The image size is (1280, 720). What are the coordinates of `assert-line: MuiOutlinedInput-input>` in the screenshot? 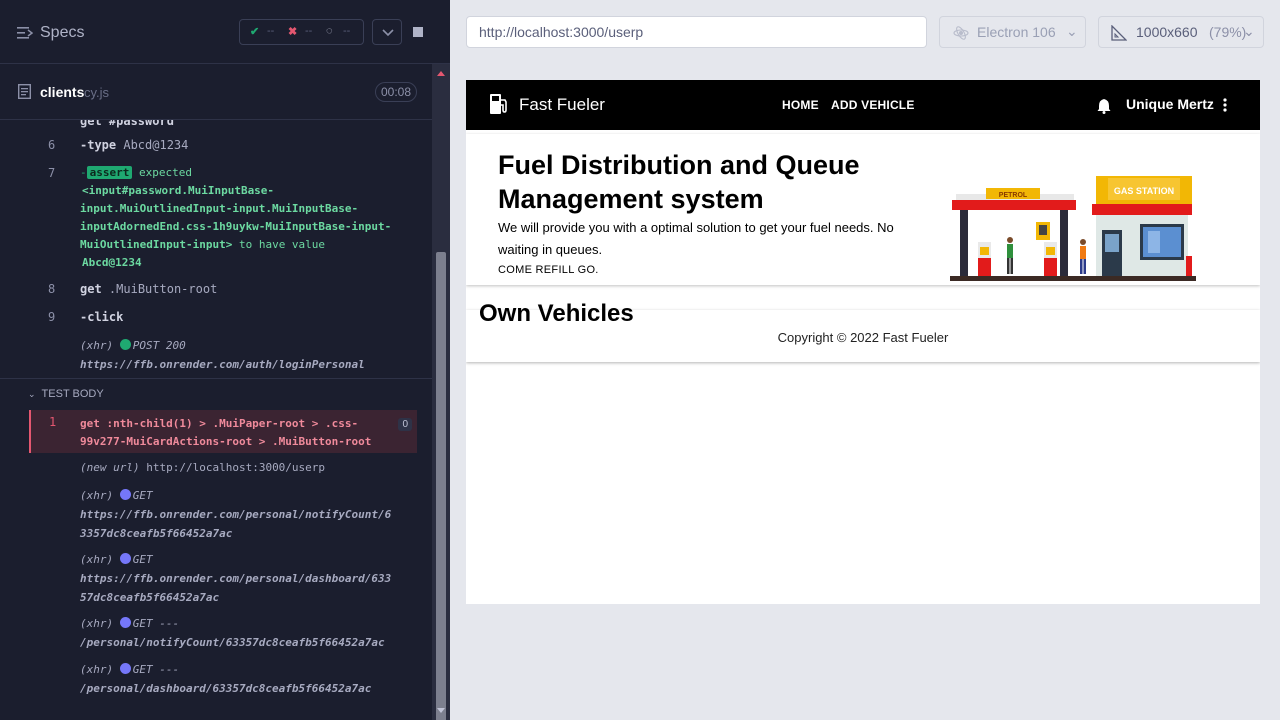 It's located at (156, 244).